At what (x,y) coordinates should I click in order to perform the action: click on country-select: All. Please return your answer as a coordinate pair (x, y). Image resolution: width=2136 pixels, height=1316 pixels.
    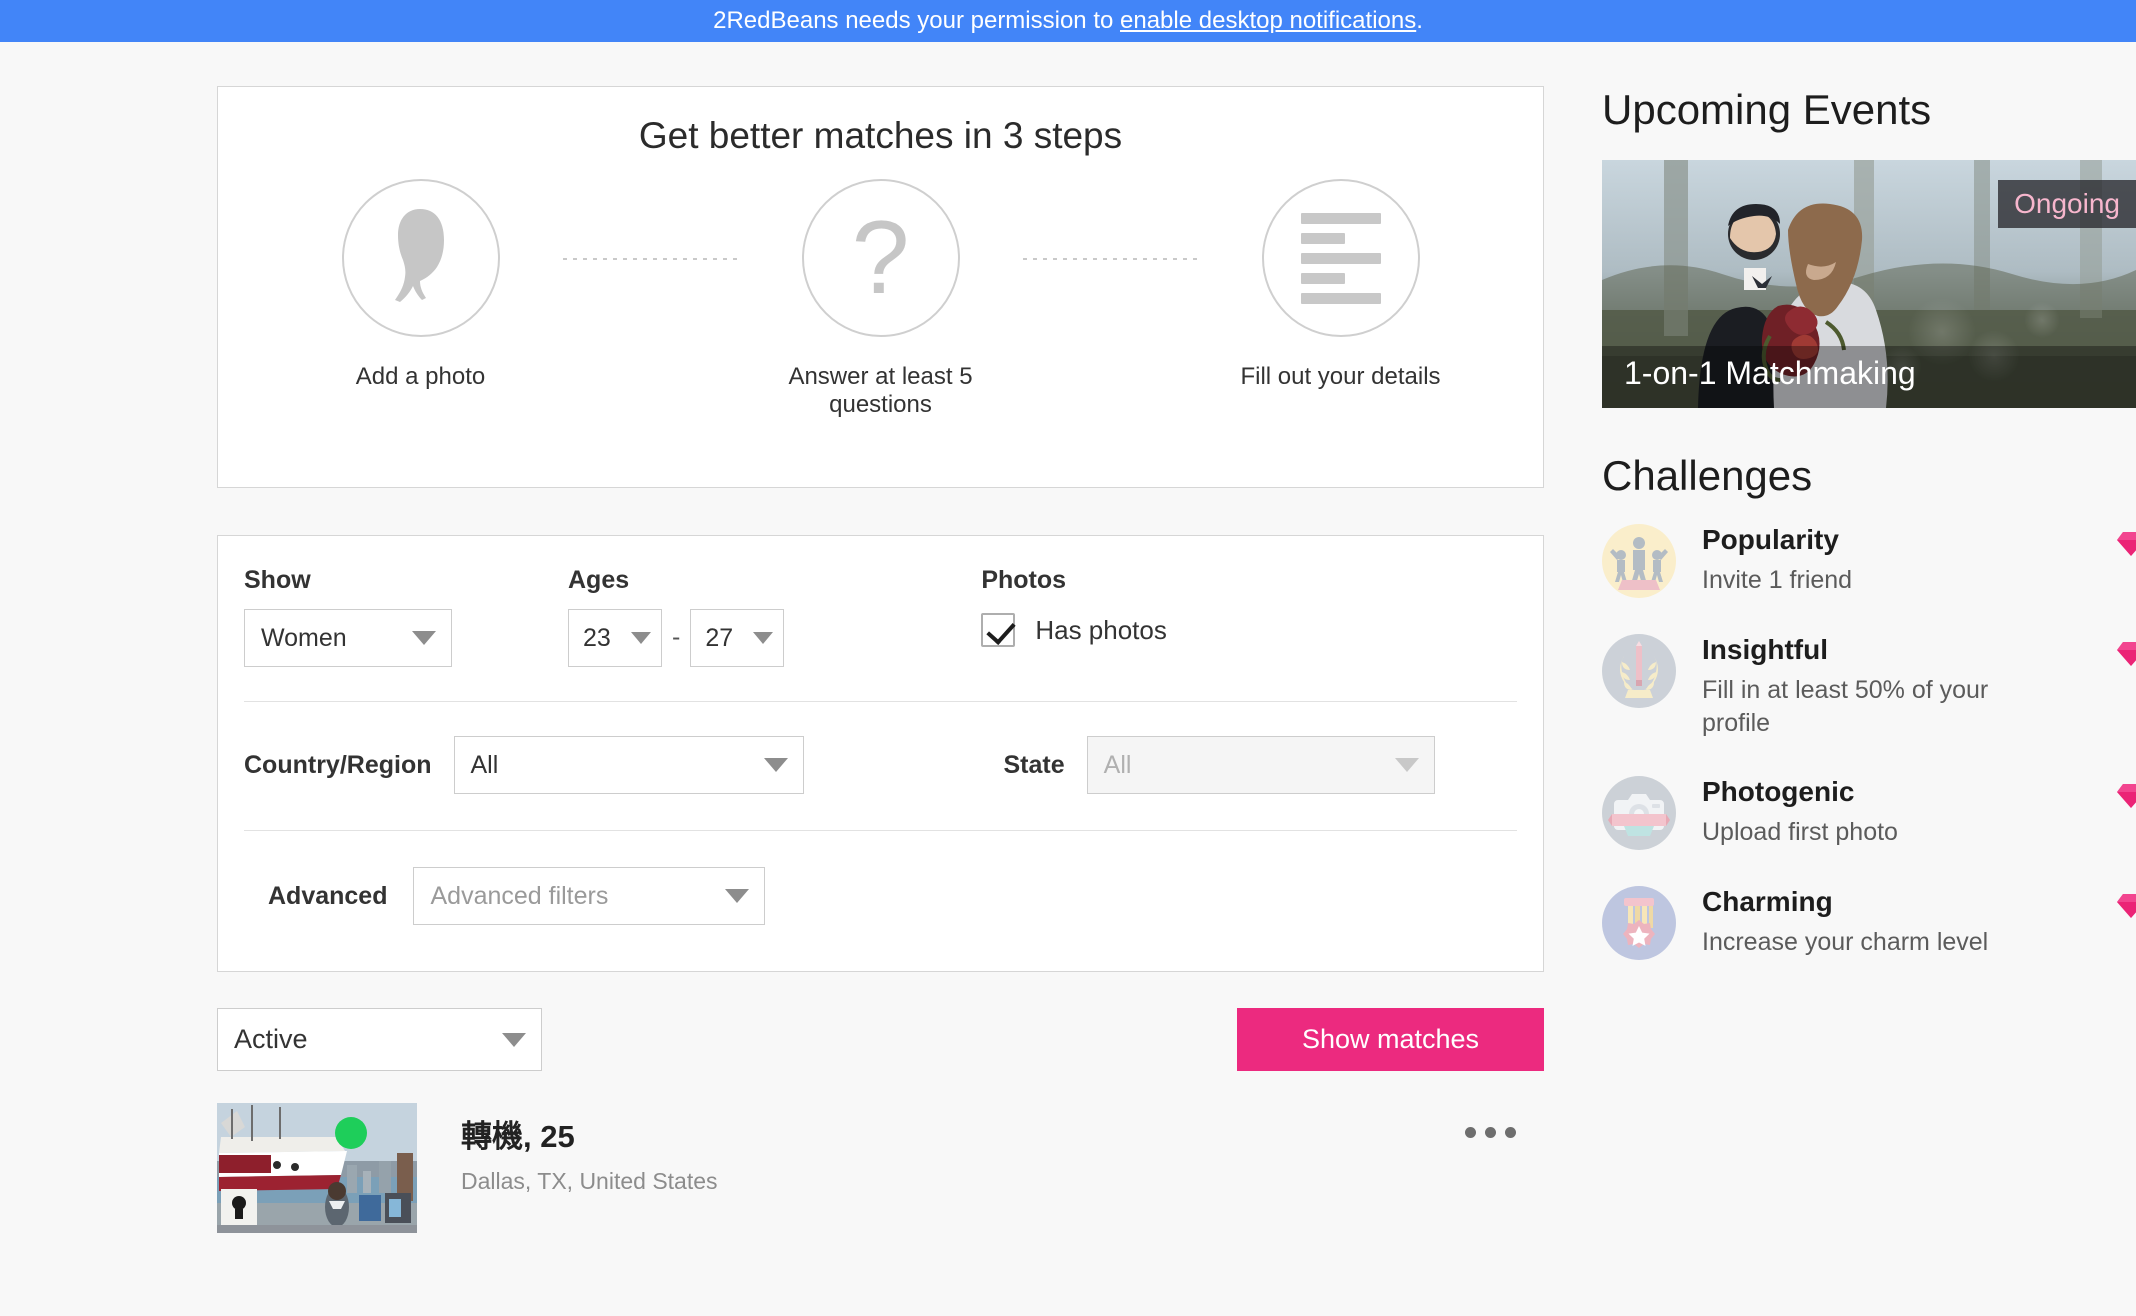
    Looking at the image, I should click on (628, 765).